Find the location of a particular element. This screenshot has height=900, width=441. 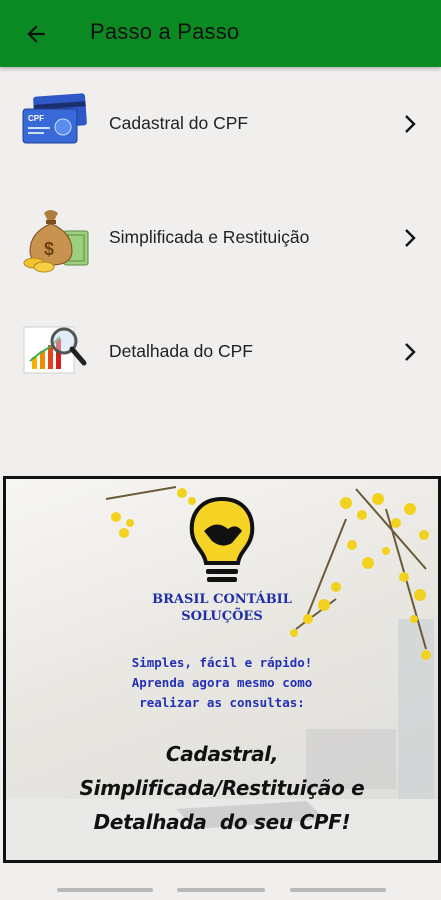

list-item-cadastral: CPF Cadastral do CPF is located at coordinates (220, 124).